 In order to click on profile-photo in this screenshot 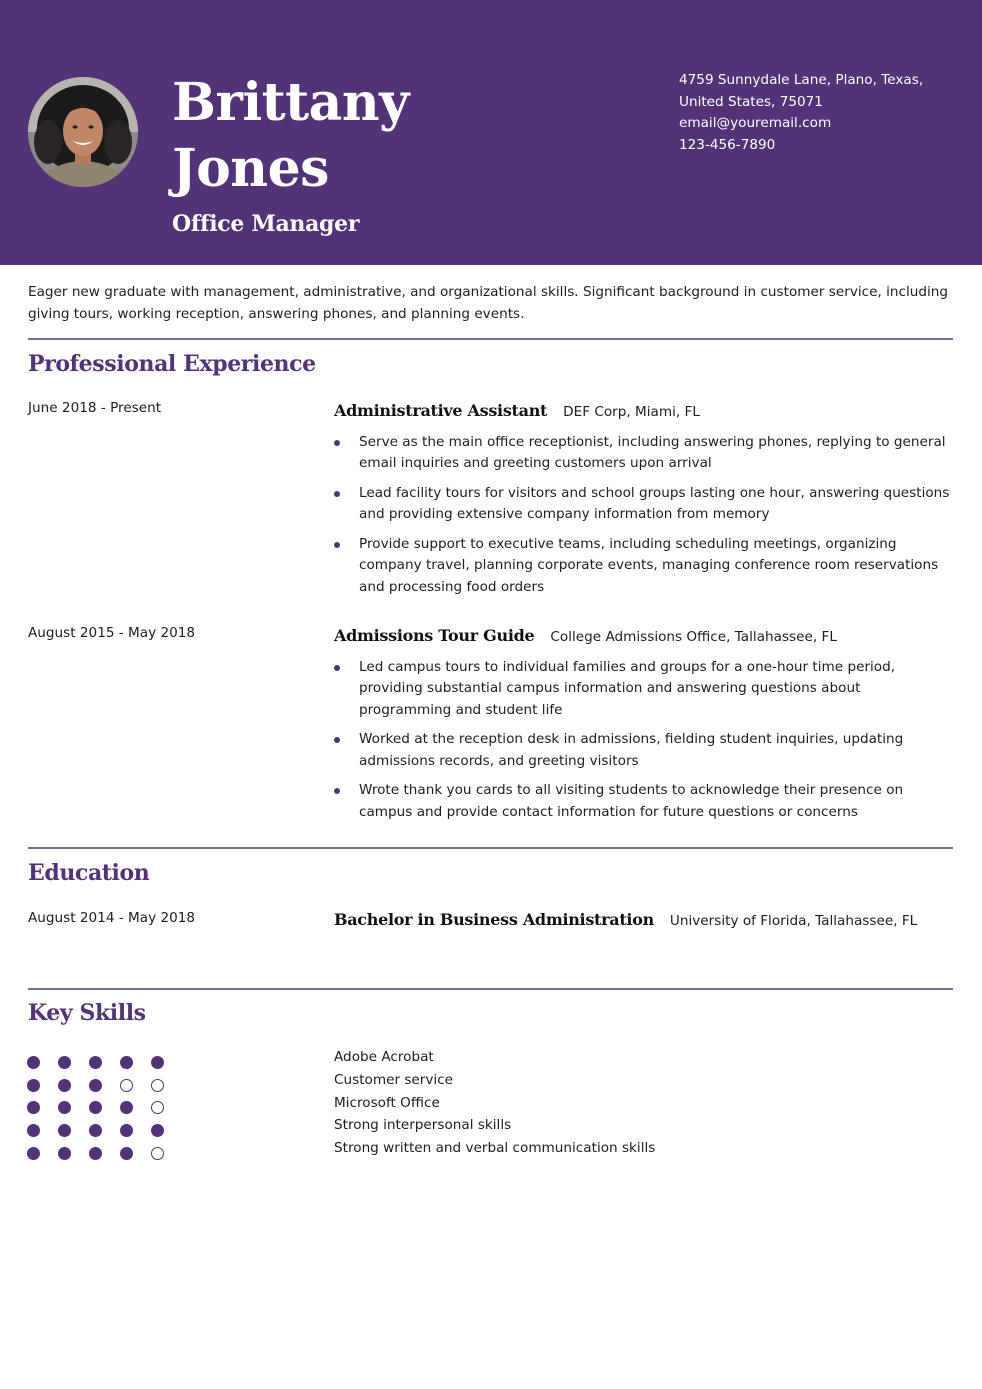, I will do `click(83, 132)`.